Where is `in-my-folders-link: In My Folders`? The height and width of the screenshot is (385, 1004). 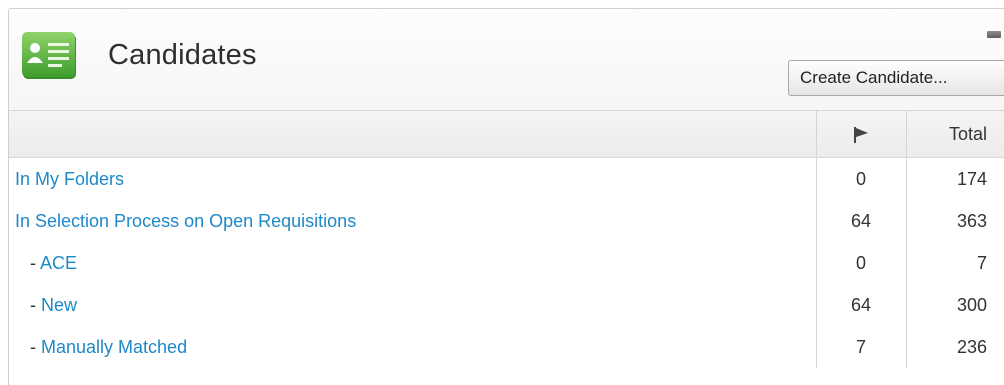
in-my-folders-link: In My Folders is located at coordinates (69, 179).